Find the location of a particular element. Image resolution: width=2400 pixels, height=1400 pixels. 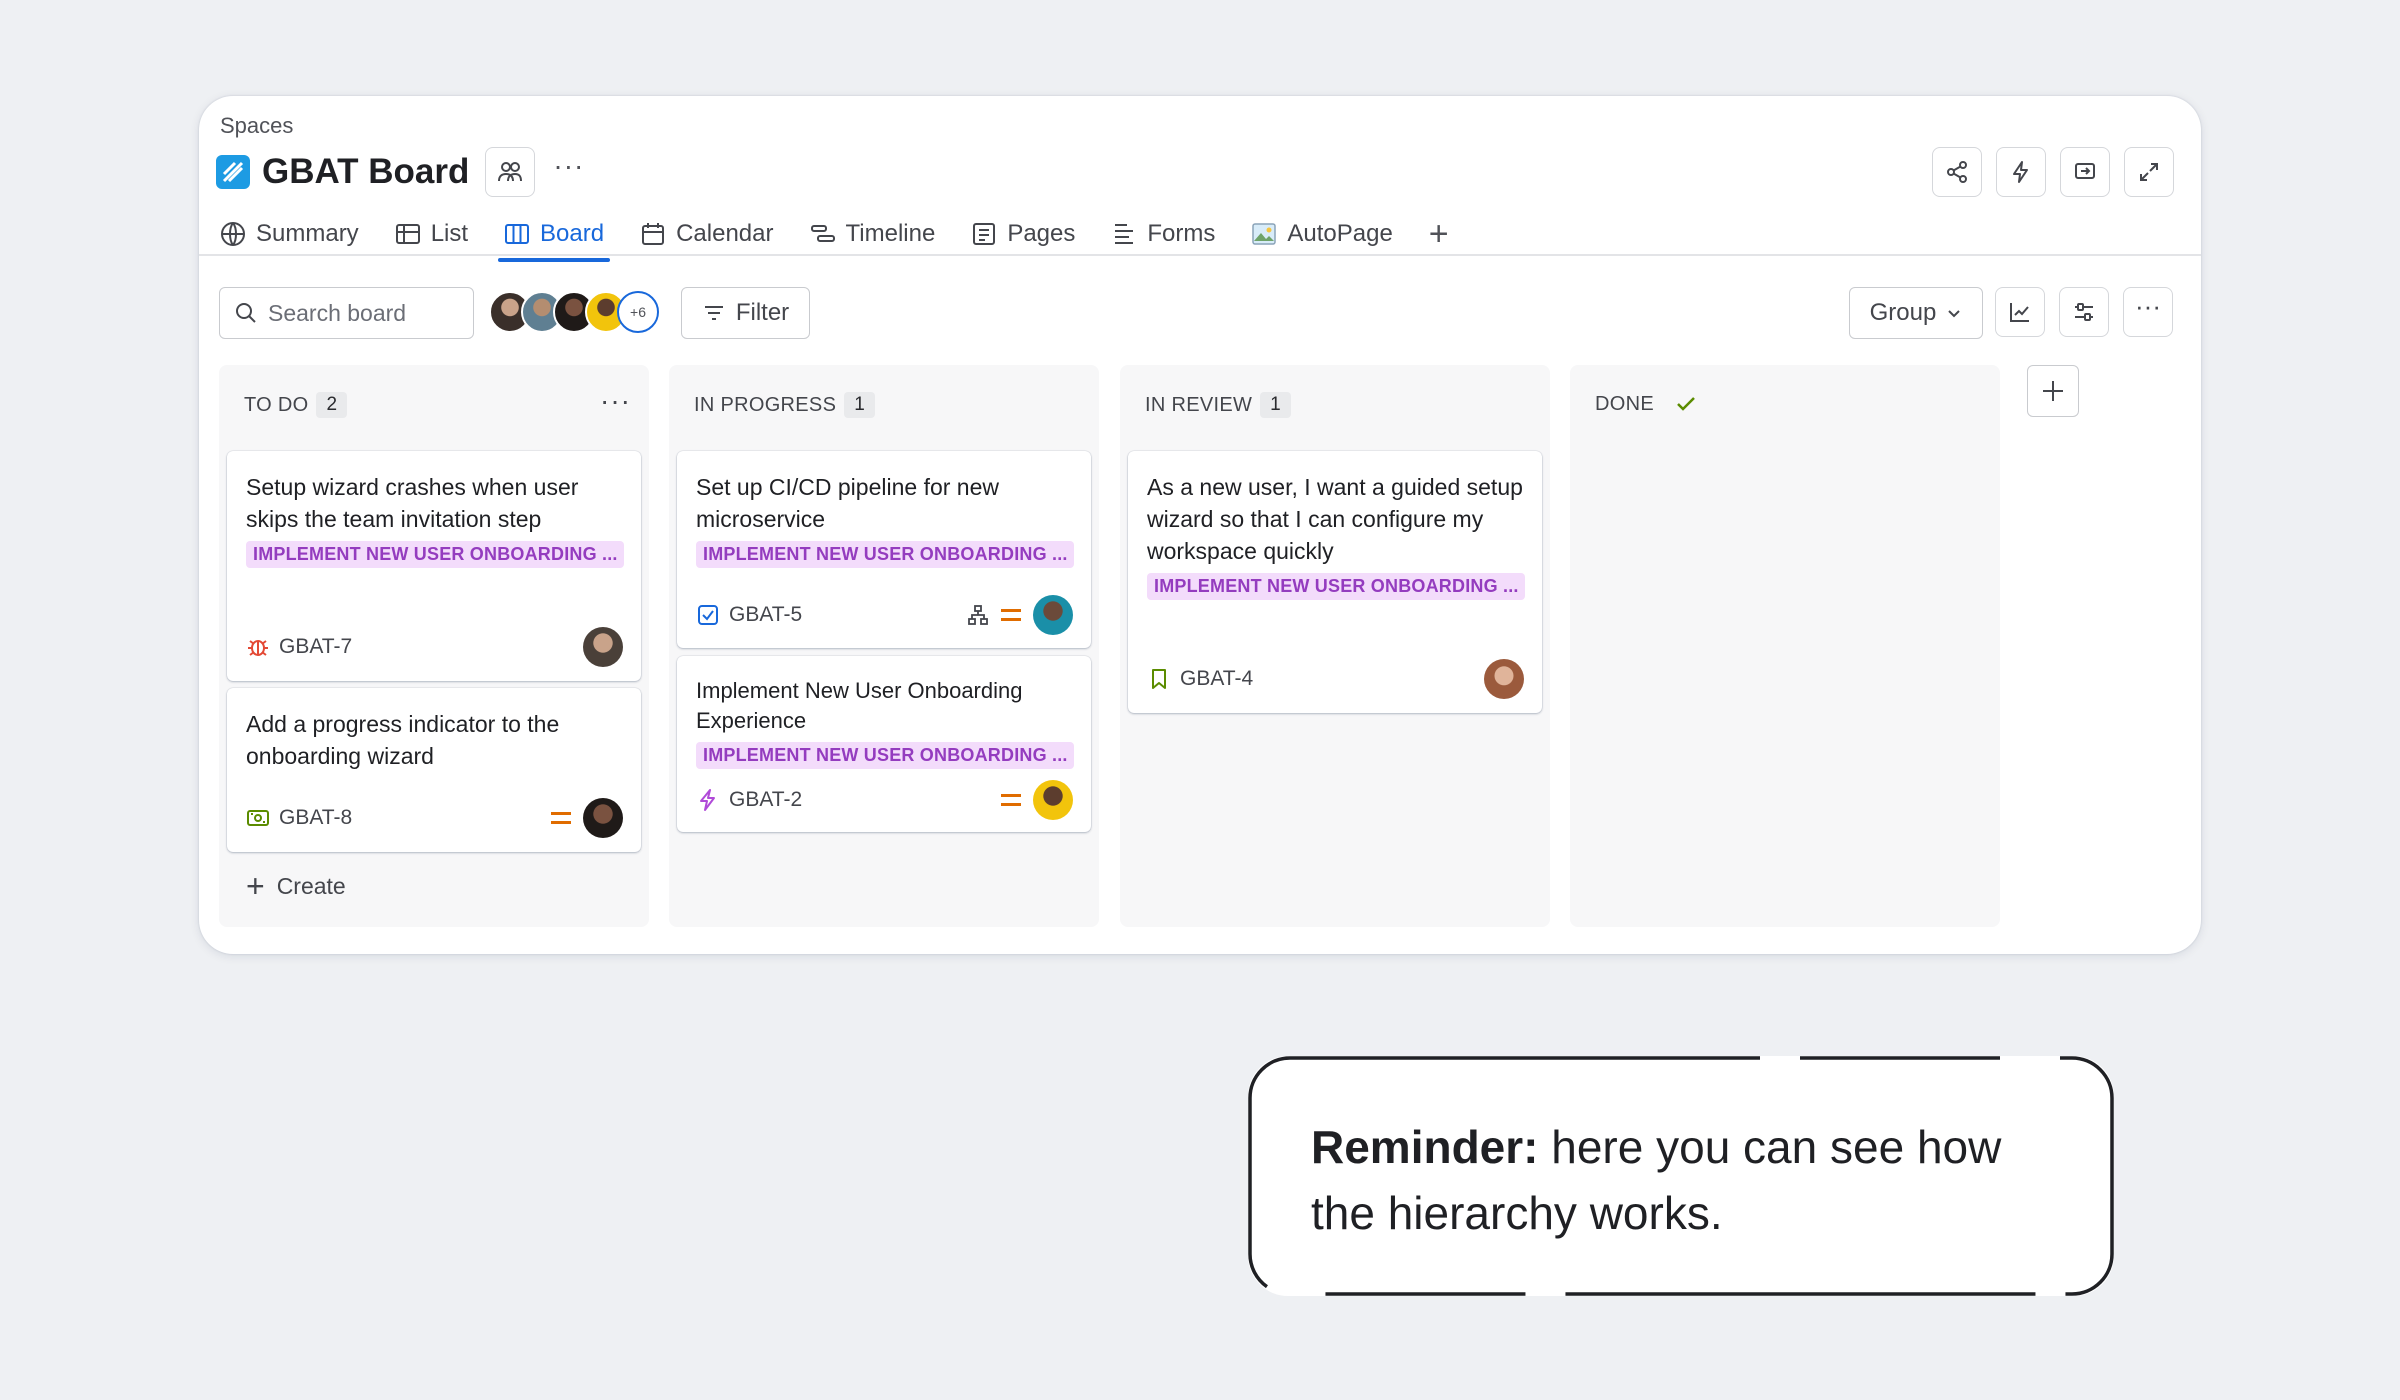

column-header: TO DO 2 is located at coordinates (296, 405).